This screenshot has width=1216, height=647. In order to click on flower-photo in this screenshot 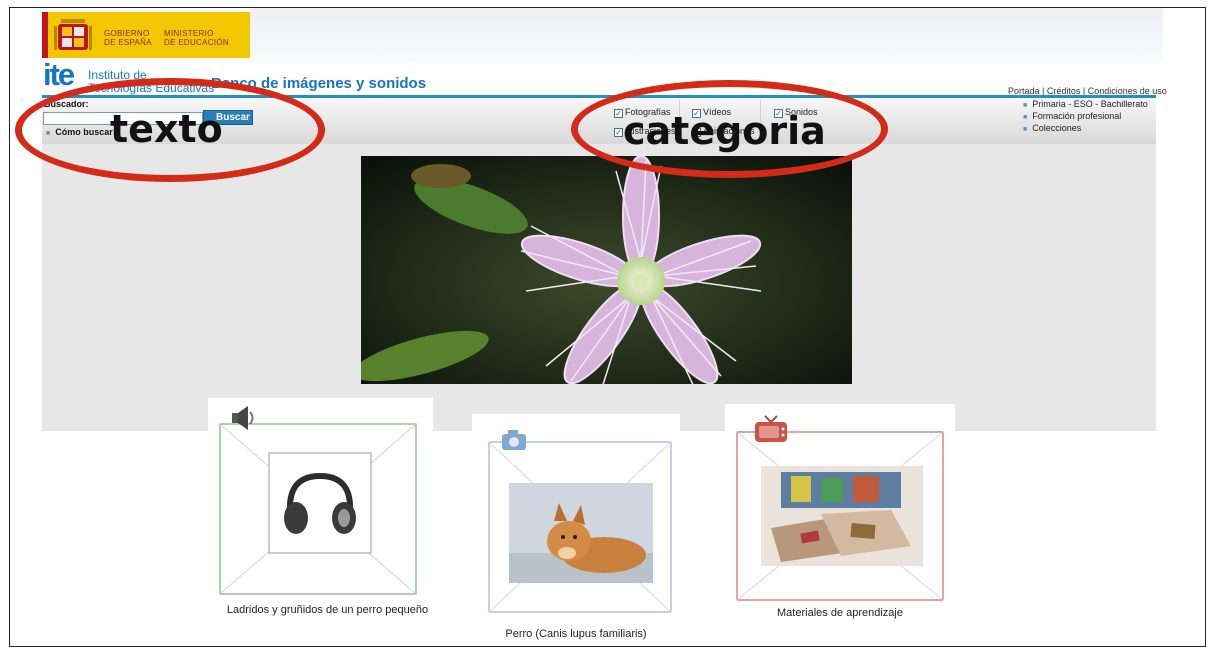, I will do `click(606, 270)`.